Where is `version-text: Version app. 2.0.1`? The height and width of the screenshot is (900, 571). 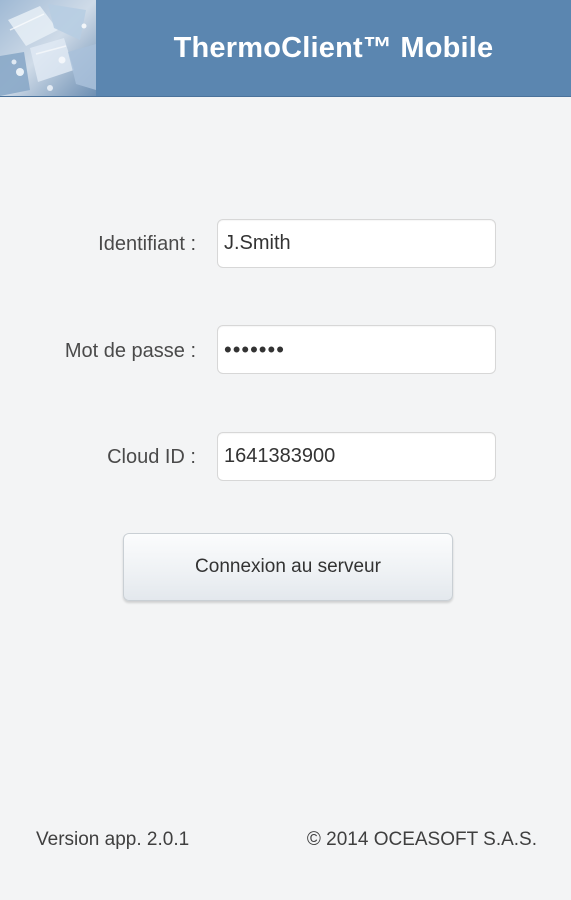 version-text: Version app. 2.0.1 is located at coordinates (113, 839).